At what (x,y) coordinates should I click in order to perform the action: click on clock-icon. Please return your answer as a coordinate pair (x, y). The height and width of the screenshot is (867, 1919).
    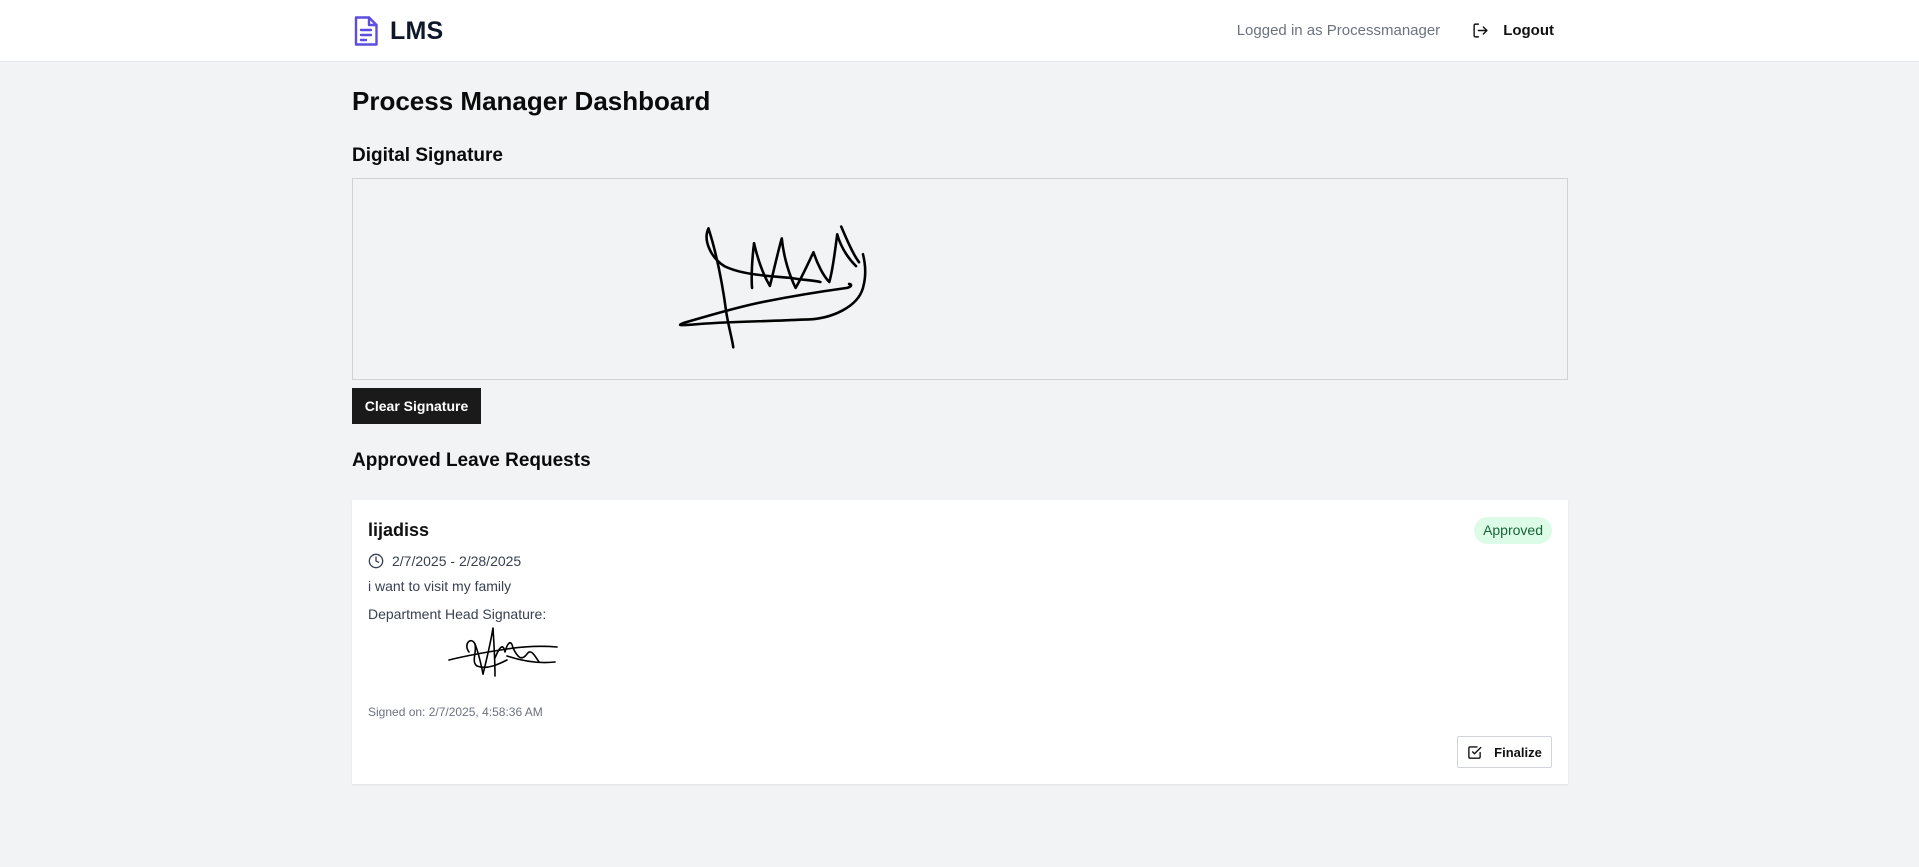
    Looking at the image, I should click on (376, 561).